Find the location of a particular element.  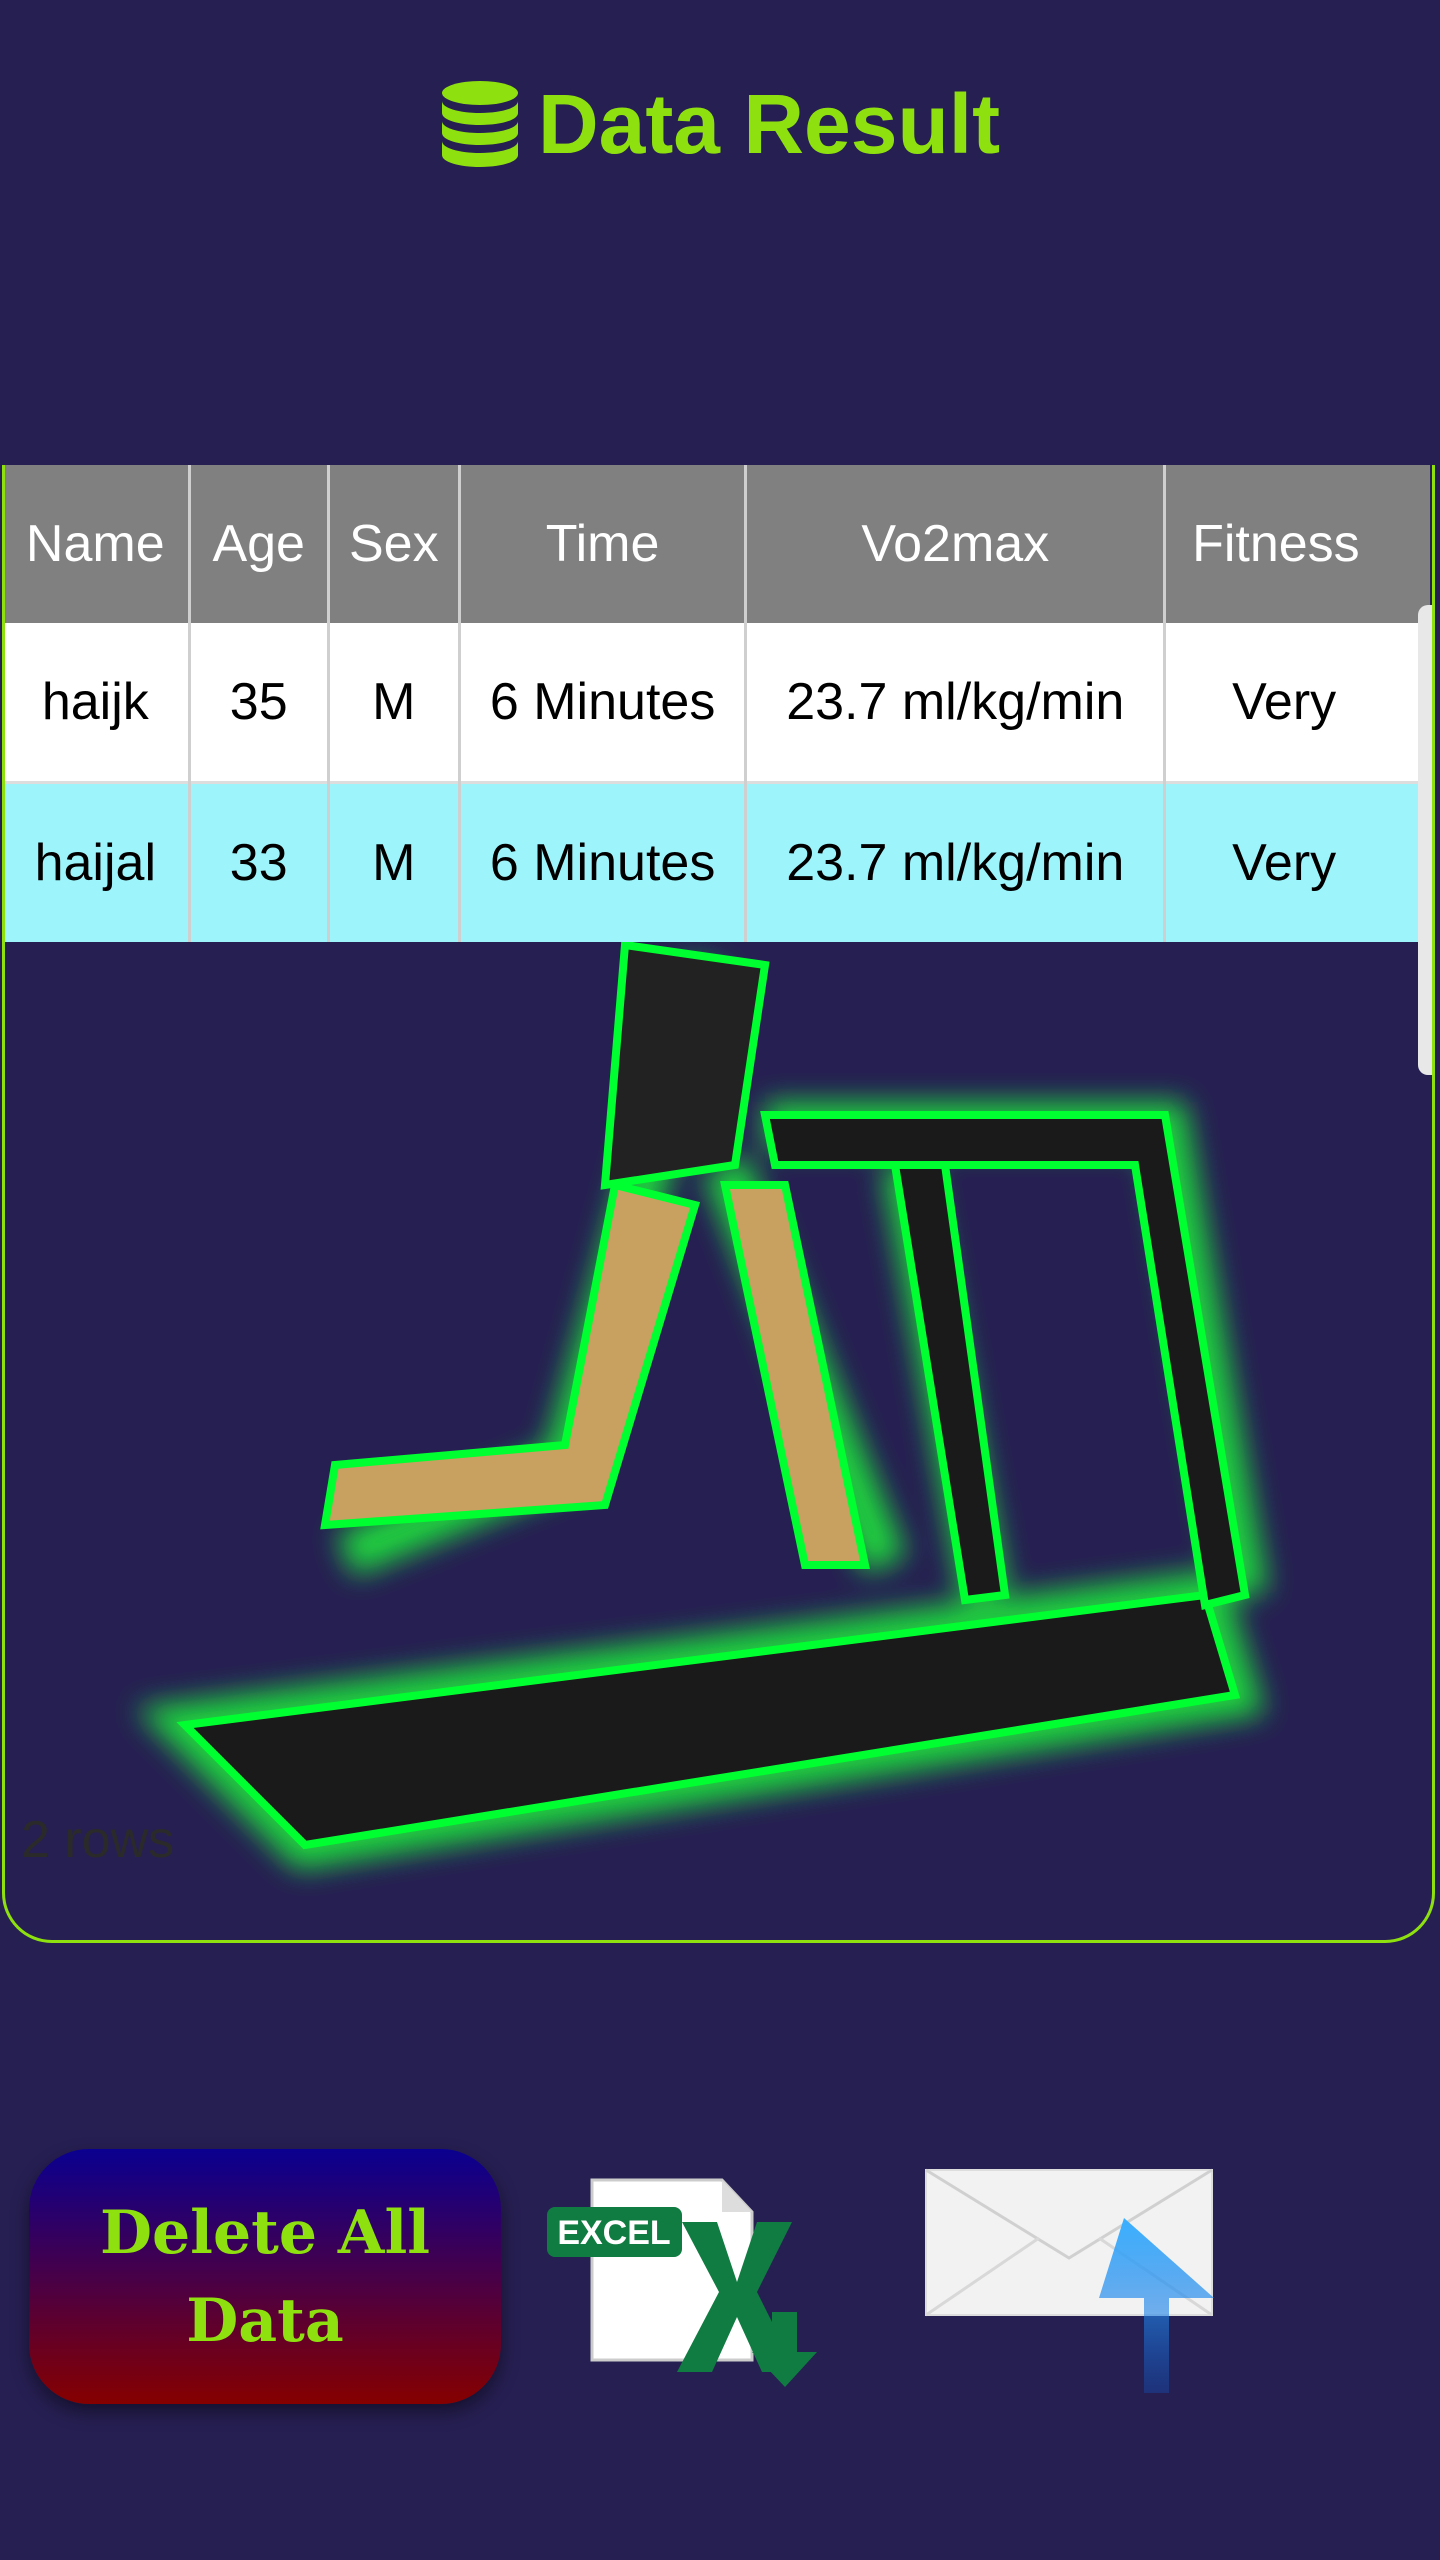

column-header-time: Time is located at coordinates (601, 544).